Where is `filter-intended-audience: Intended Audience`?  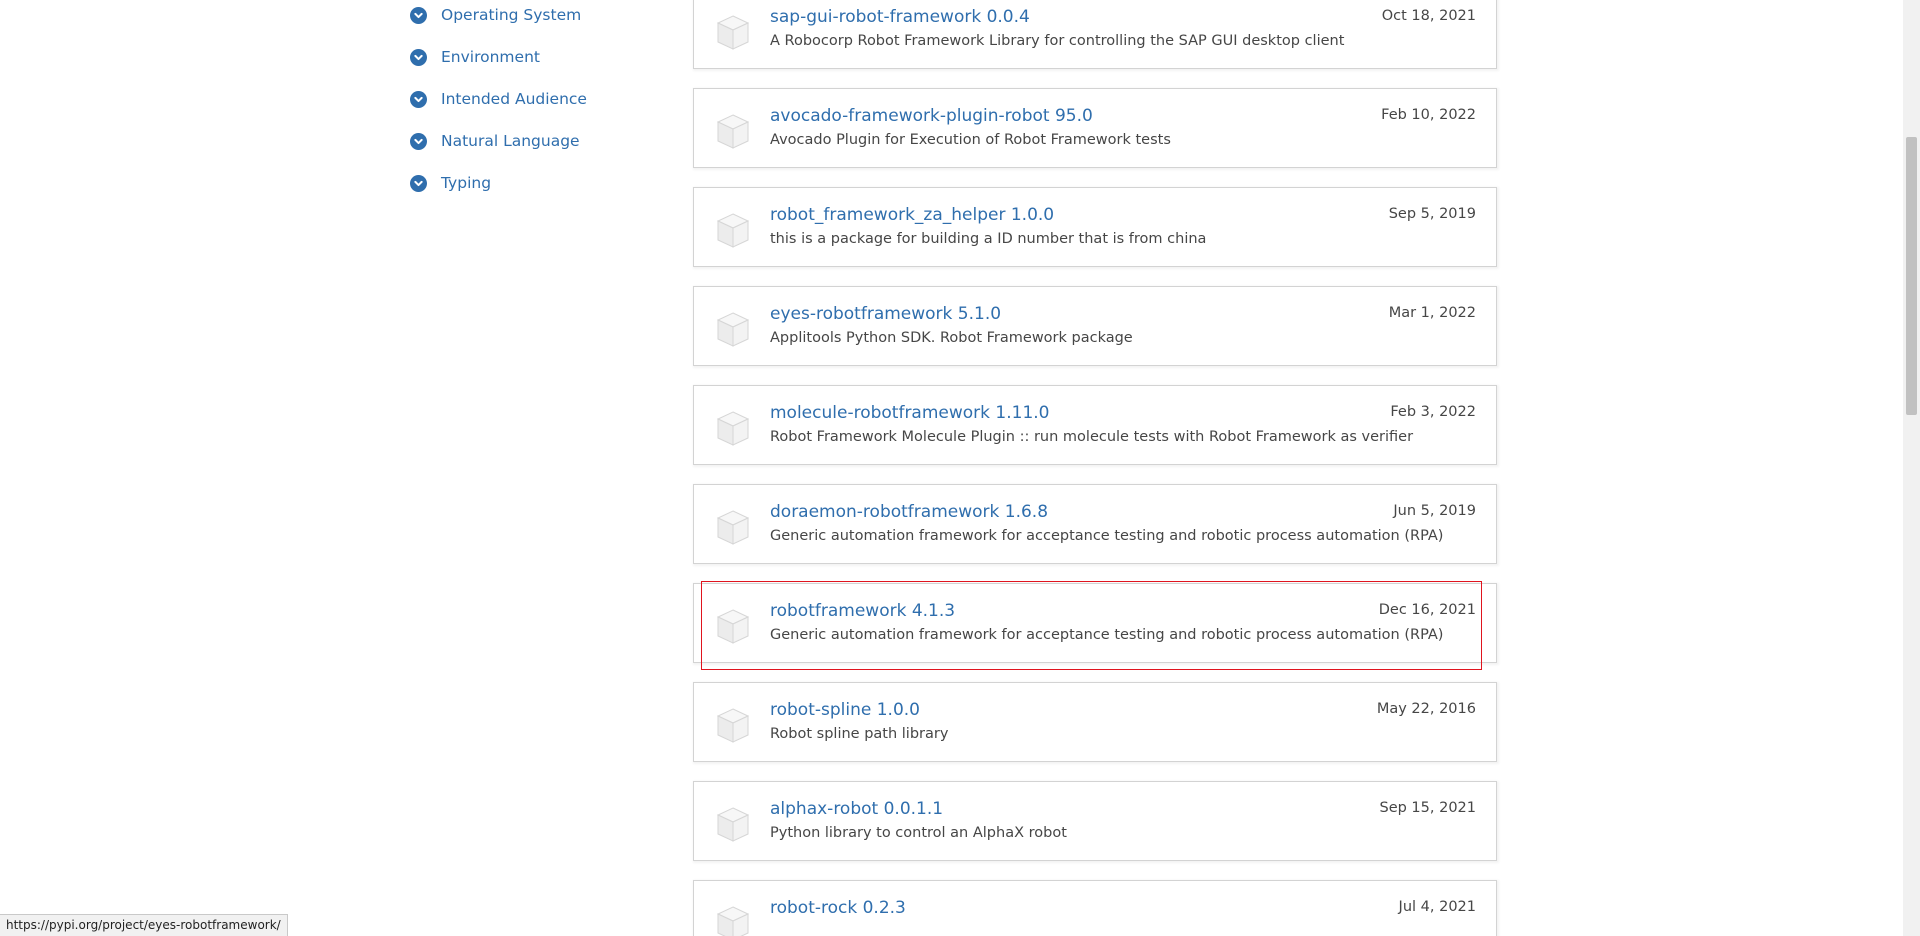
filter-intended-audience: Intended Audience is located at coordinates (540, 99).